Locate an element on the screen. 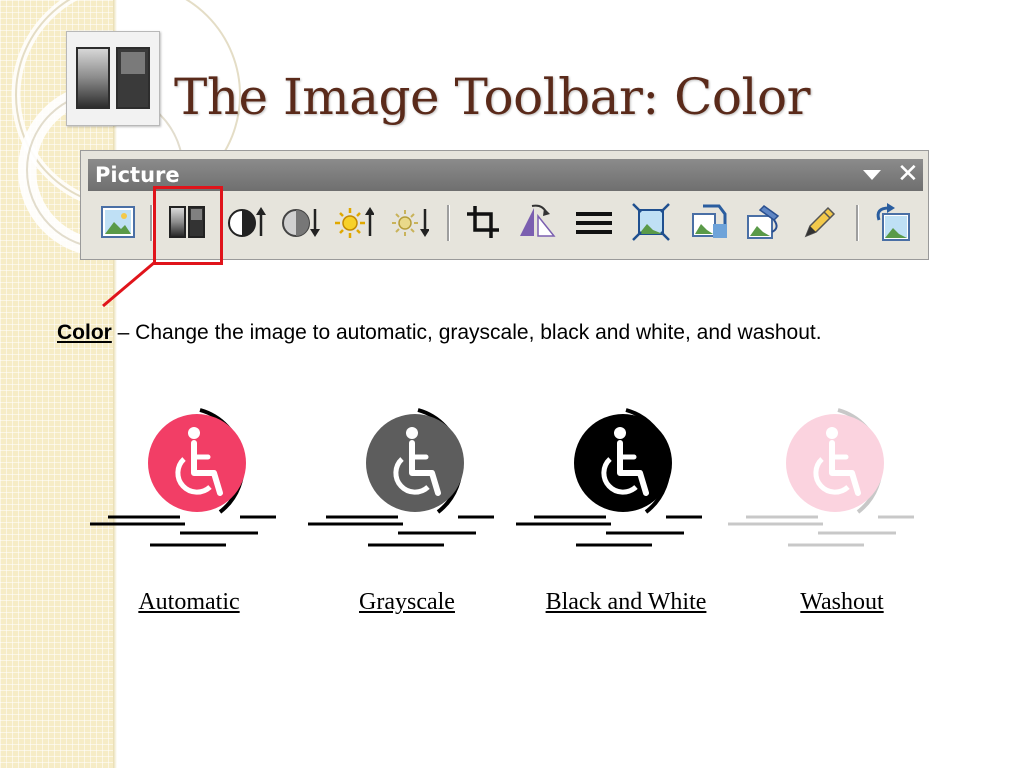 This screenshot has width=1024, height=768. rotate-left-button is located at coordinates (538, 222).